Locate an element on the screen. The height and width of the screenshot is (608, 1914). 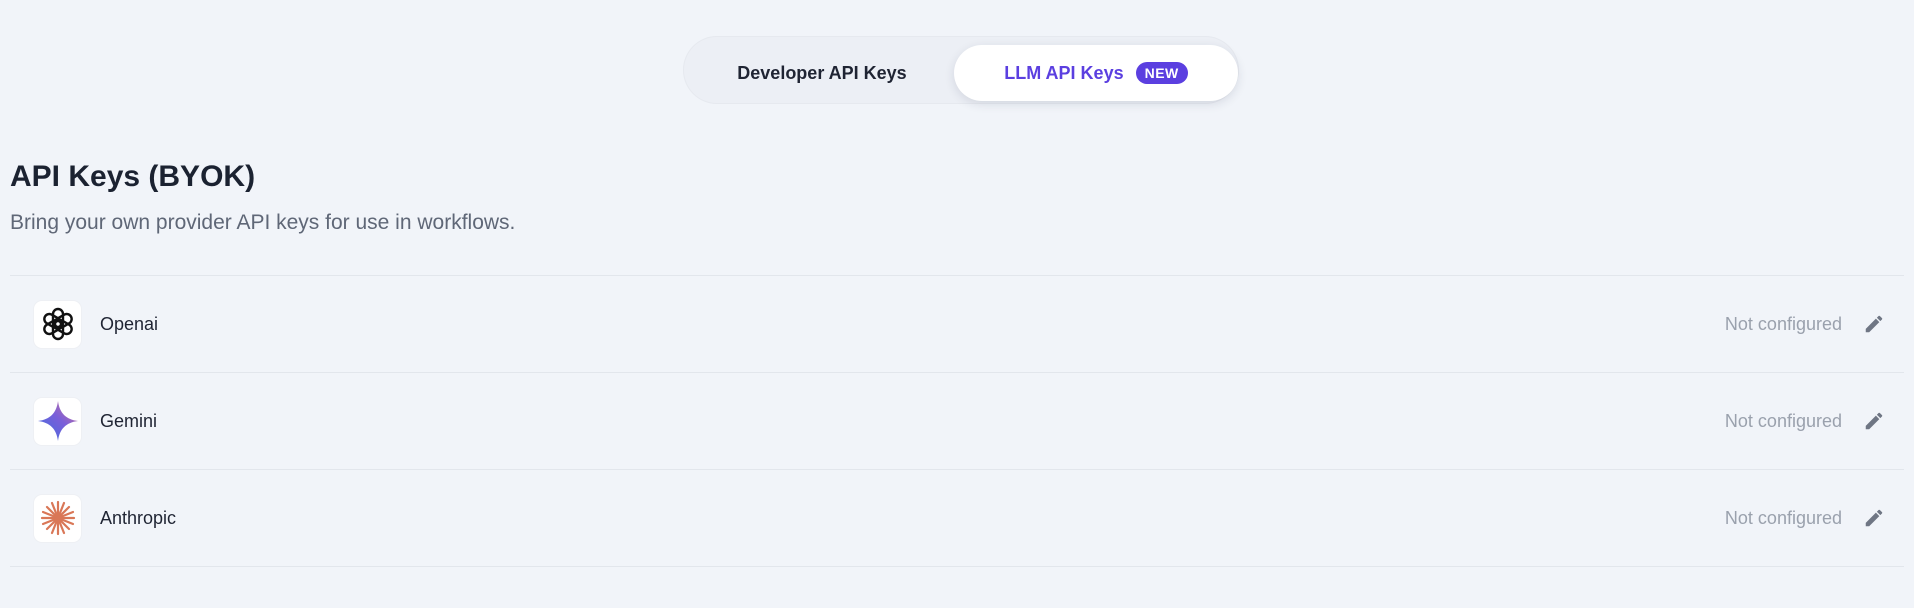
edit-openai-button is located at coordinates (1874, 324).